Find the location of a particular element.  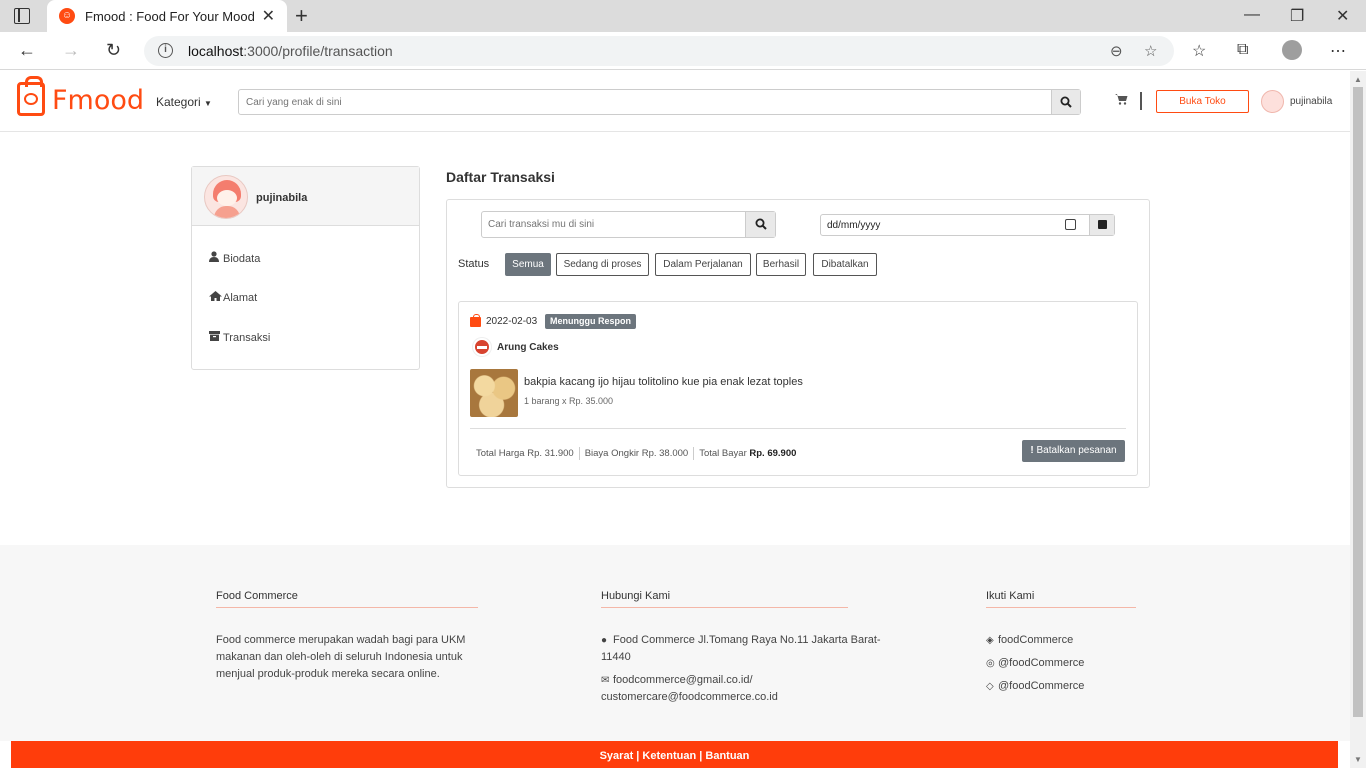

logo-text: Fmood is located at coordinates (98, 100).